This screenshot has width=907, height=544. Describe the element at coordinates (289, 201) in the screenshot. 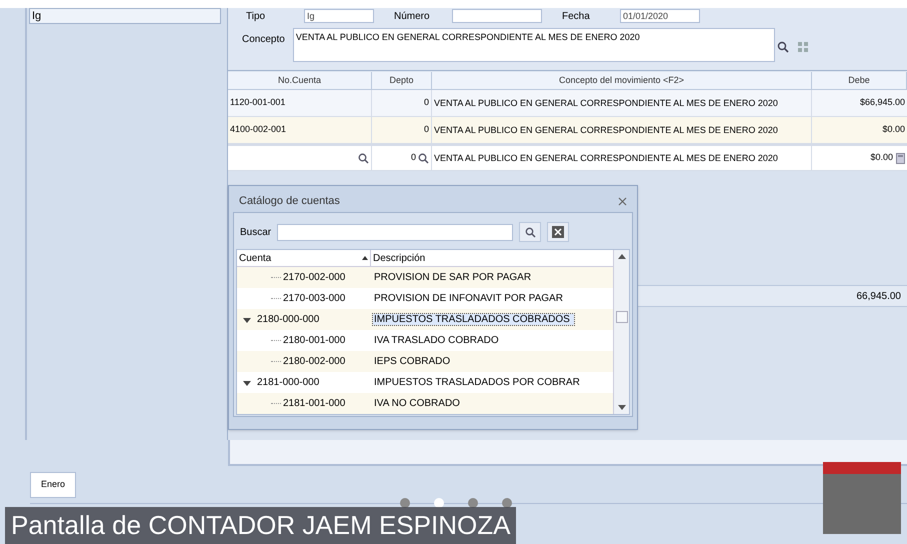

I see `dialog-title: Catálogo de cuentas` at that location.